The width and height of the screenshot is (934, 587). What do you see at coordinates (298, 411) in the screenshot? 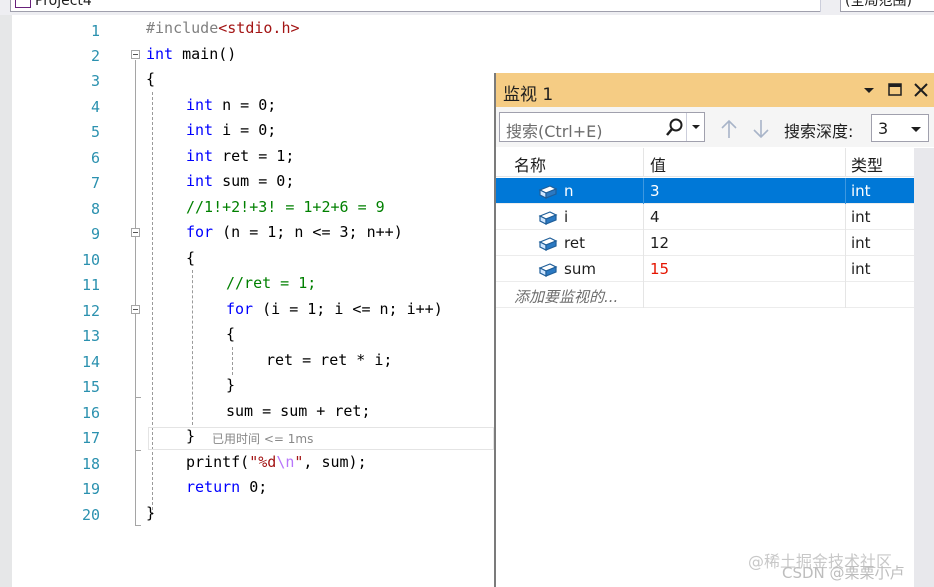
I see `code-line-16: sum = sum + ret;` at bounding box center [298, 411].